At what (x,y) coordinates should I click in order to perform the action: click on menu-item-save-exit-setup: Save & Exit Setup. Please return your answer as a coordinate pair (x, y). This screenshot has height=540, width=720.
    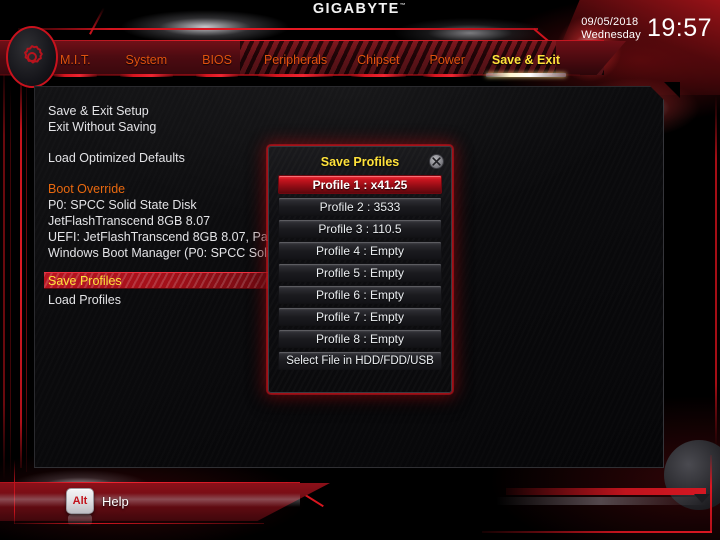
    Looking at the image, I should click on (173, 111).